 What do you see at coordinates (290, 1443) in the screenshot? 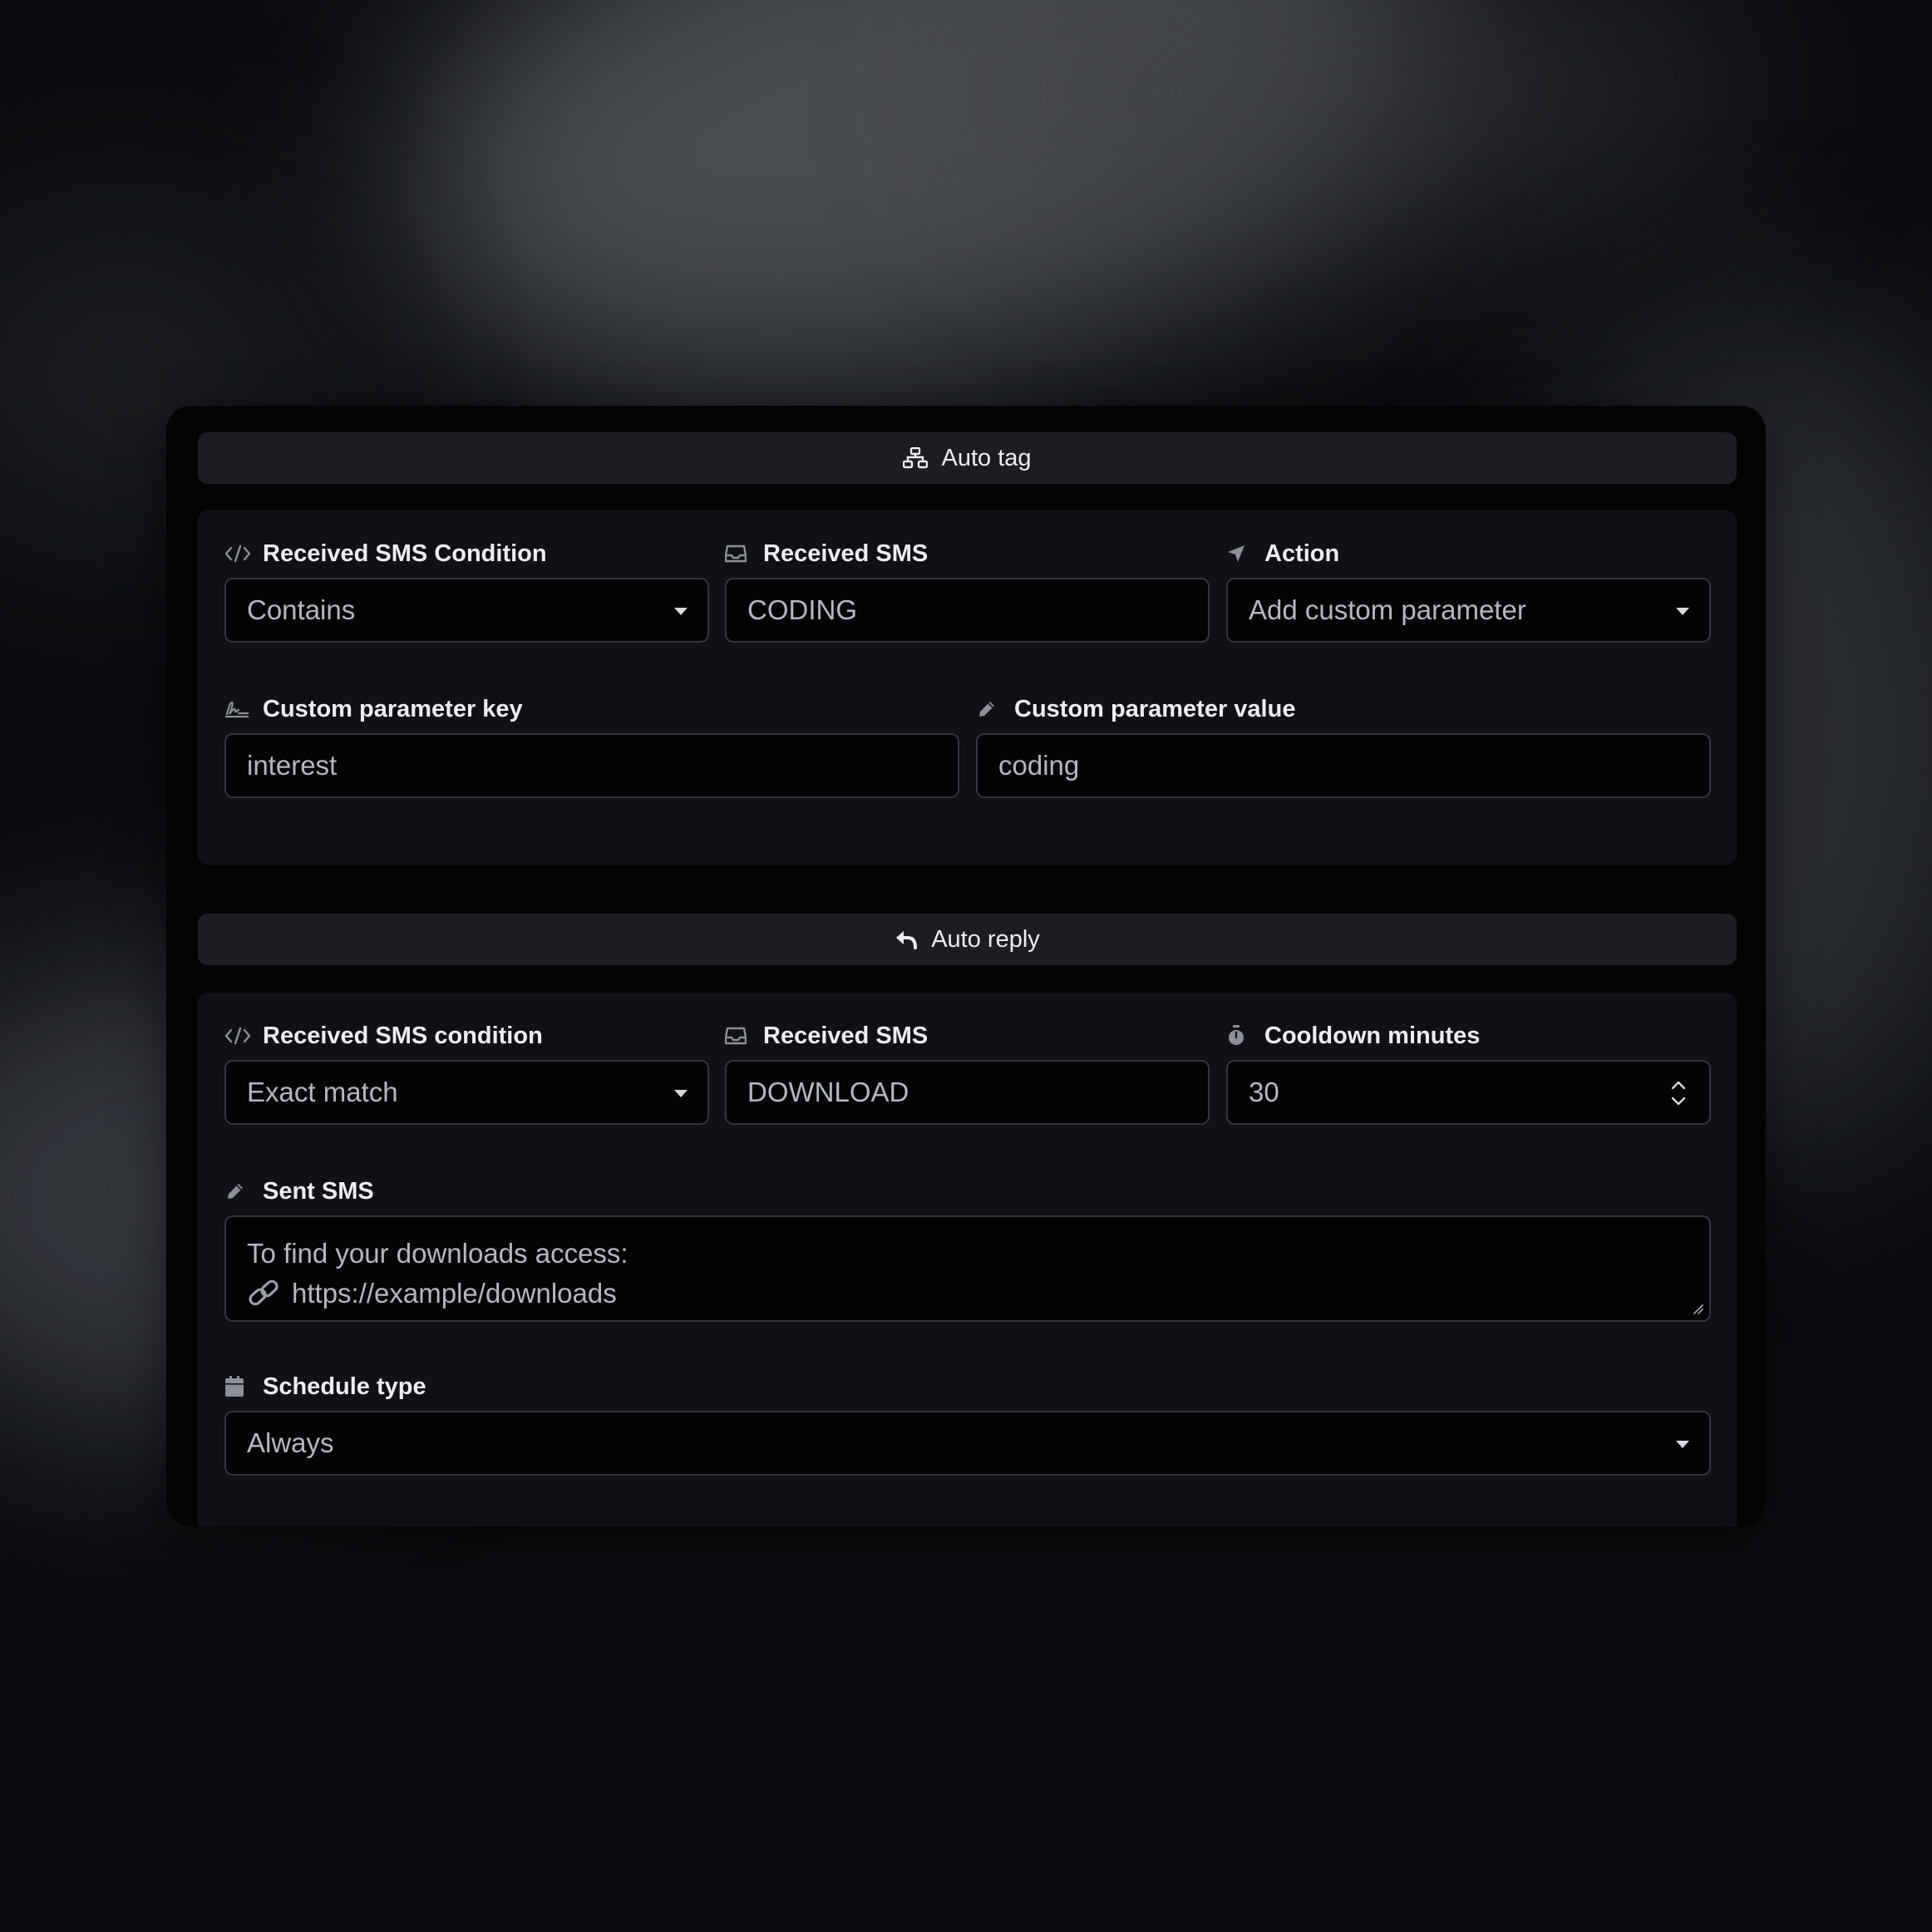
I see `schedule-value: Always` at bounding box center [290, 1443].